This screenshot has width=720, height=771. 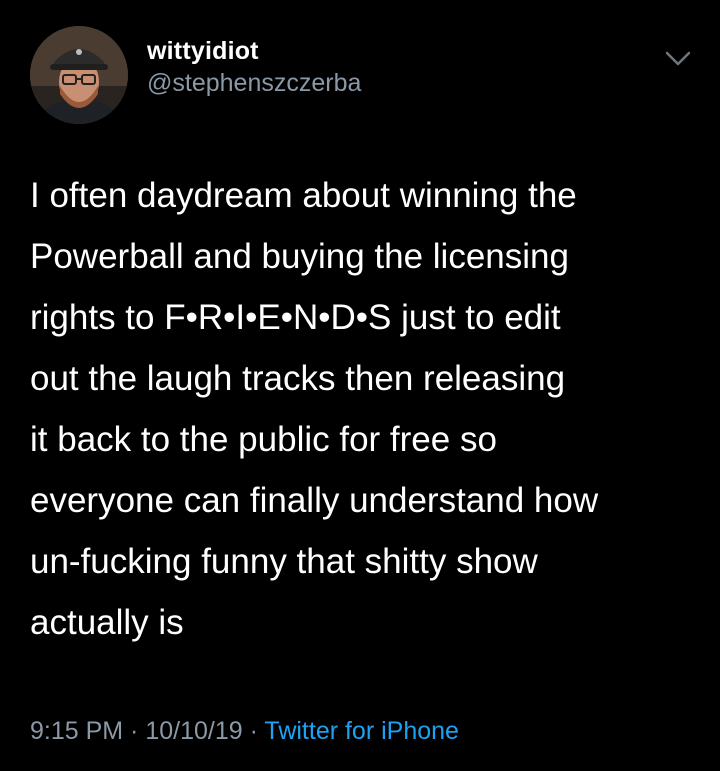 I want to click on tweet-source-link: Twitter for iPhone, so click(x=361, y=731).